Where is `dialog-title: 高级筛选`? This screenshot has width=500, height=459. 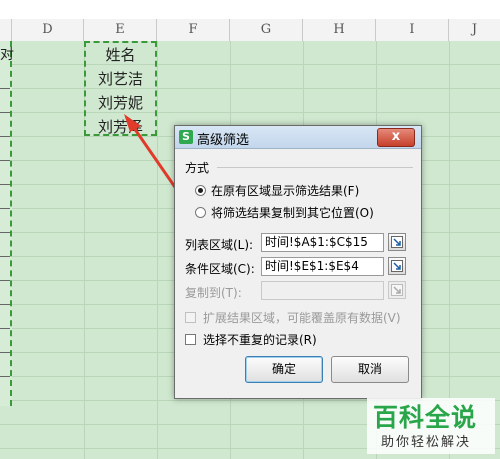
dialog-title: 高级筛选 is located at coordinates (223, 140).